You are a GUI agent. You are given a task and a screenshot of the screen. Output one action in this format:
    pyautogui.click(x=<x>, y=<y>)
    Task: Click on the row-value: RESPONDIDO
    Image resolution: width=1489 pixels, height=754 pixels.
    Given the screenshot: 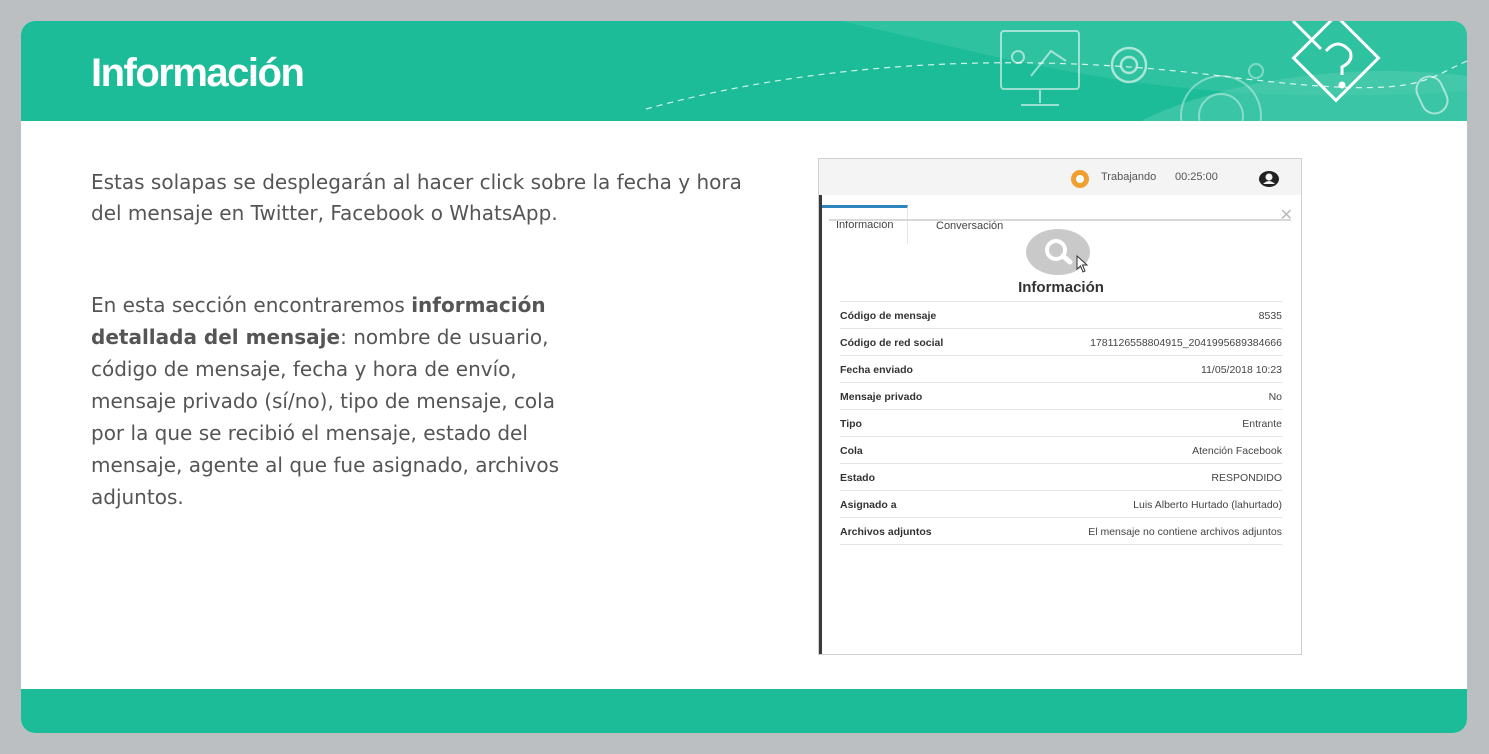 What is the action you would take?
    pyautogui.click(x=1246, y=478)
    